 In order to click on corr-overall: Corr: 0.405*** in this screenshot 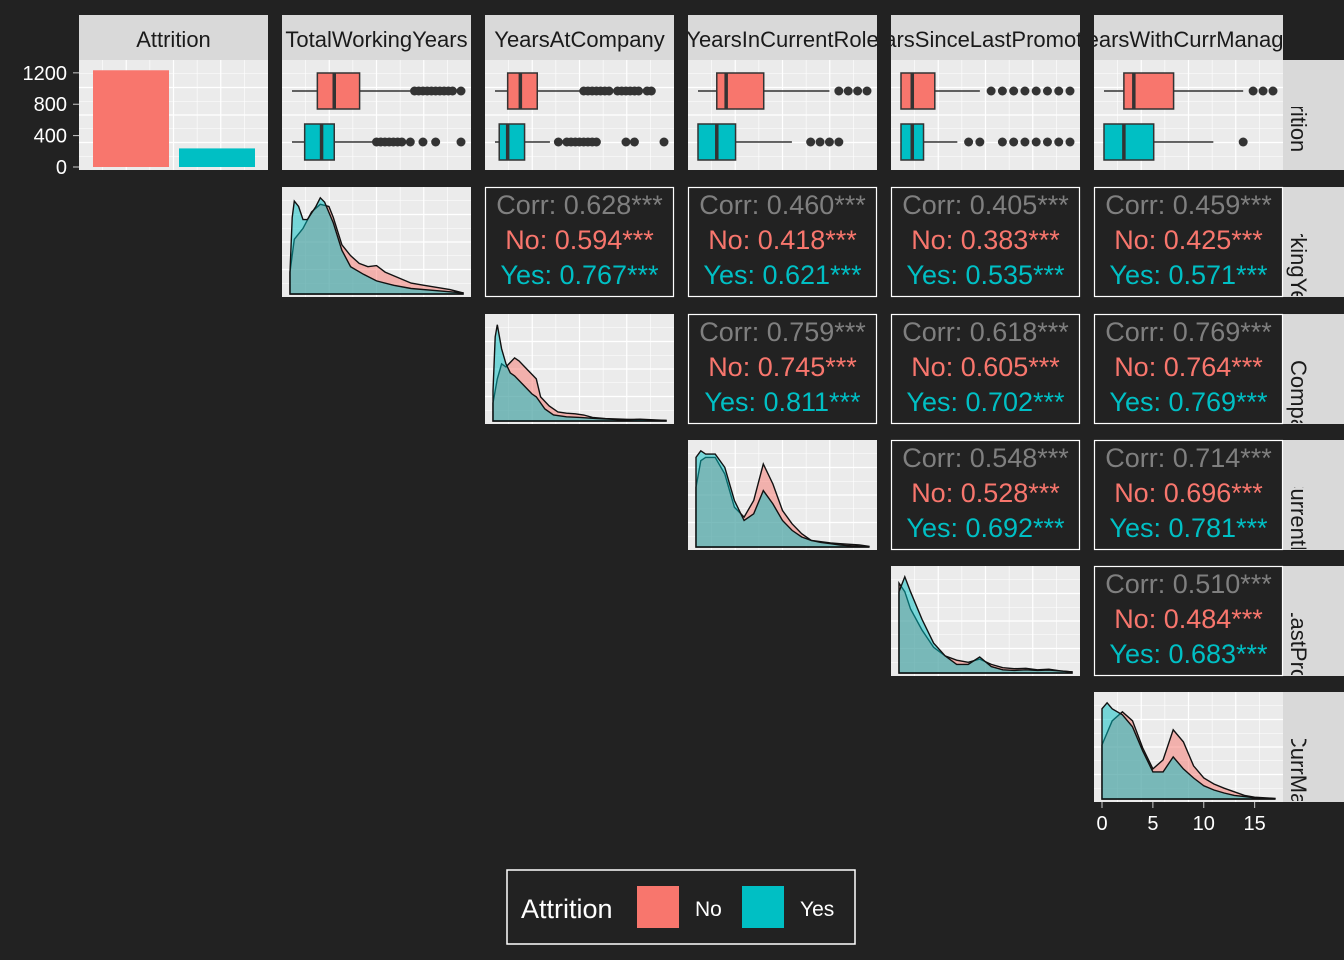, I will do `click(985, 205)`.